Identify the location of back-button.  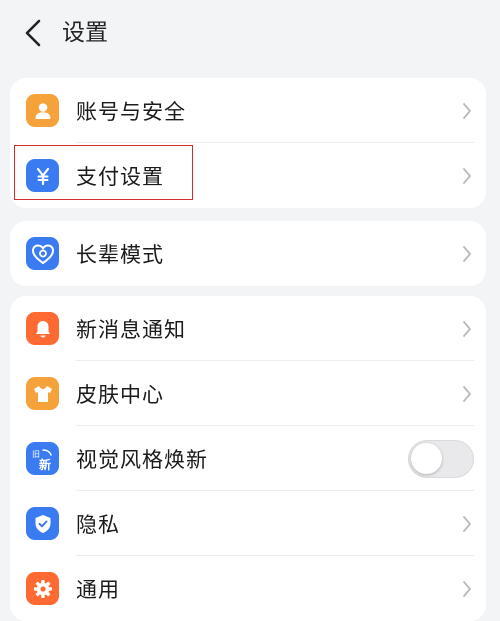
(33, 33).